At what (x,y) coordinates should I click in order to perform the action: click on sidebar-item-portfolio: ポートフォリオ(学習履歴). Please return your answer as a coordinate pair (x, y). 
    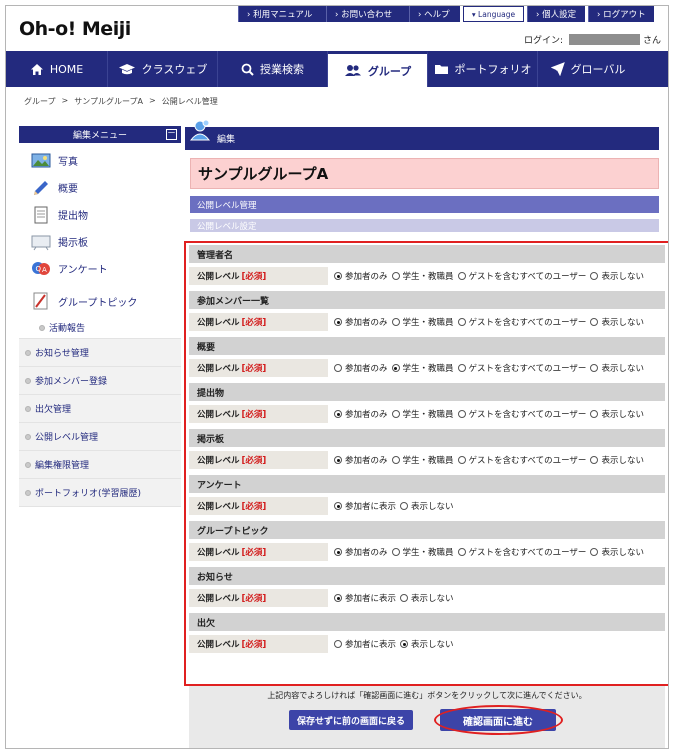
    Looking at the image, I should click on (100, 493).